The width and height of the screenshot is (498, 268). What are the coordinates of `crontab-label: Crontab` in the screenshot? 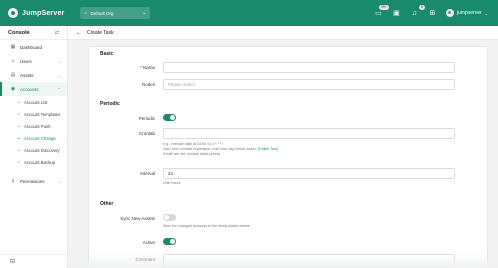 It's located at (146, 133).